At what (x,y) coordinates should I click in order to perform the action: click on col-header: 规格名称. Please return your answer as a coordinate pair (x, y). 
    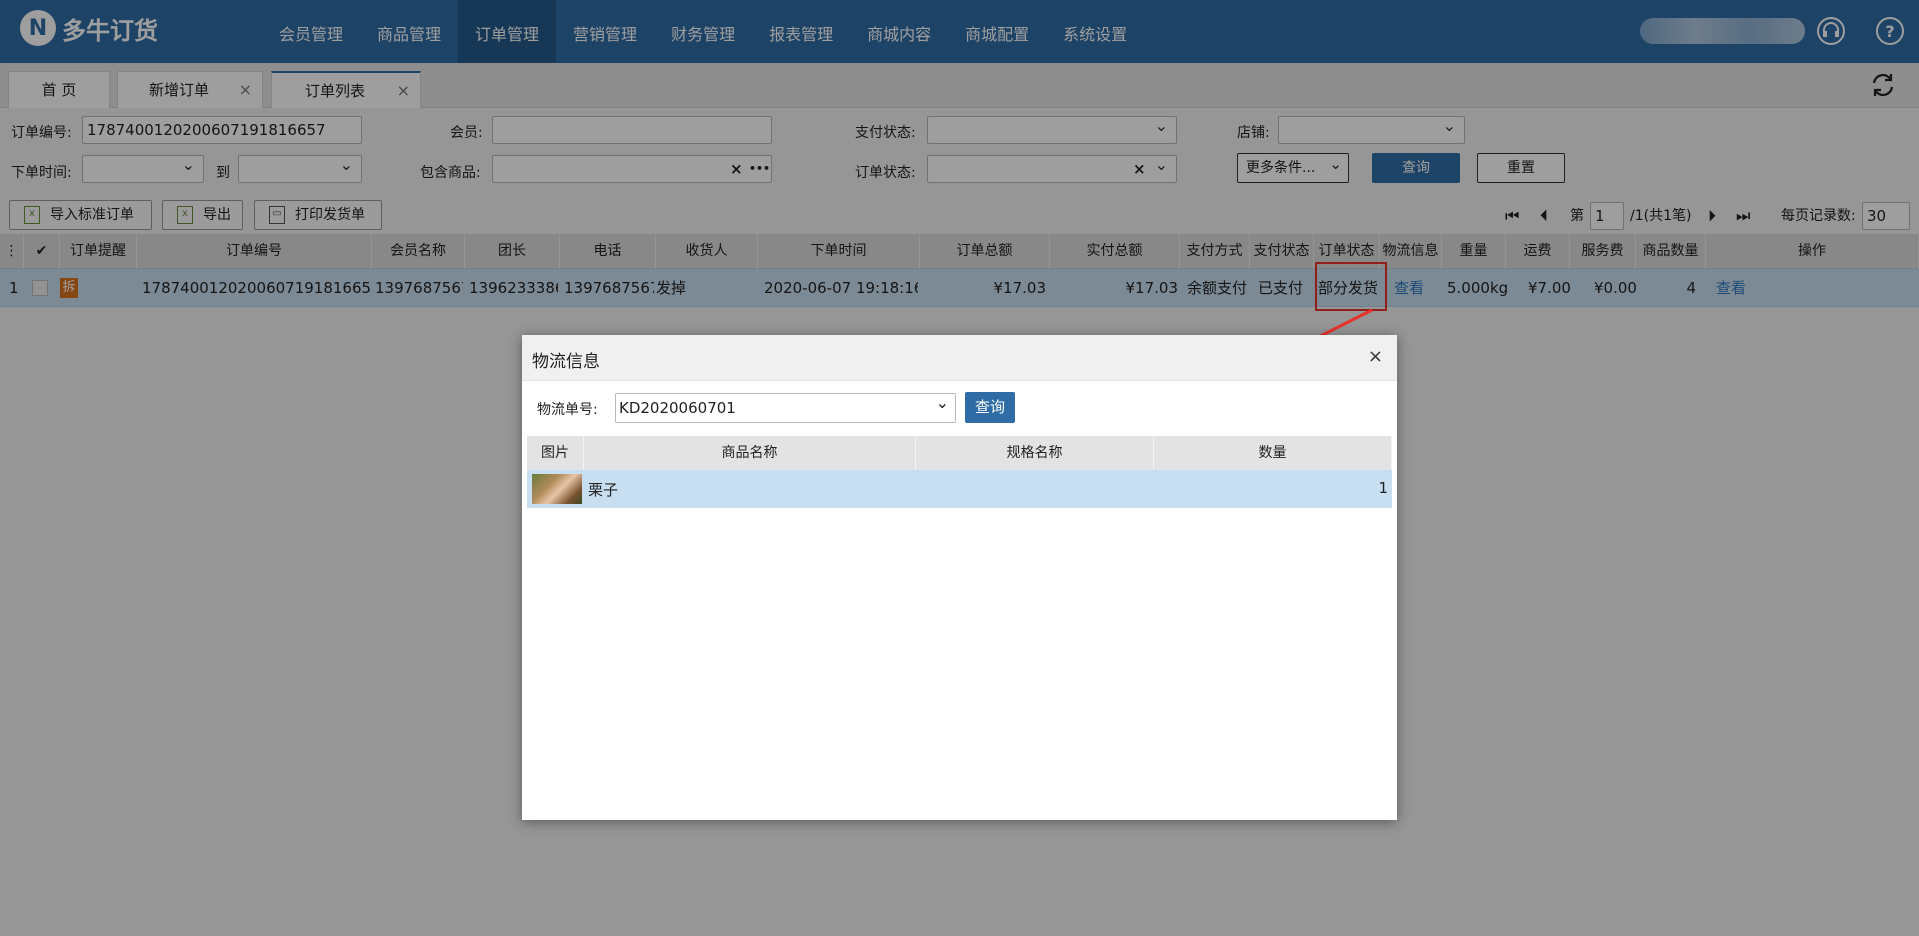
    Looking at the image, I should click on (1035, 453).